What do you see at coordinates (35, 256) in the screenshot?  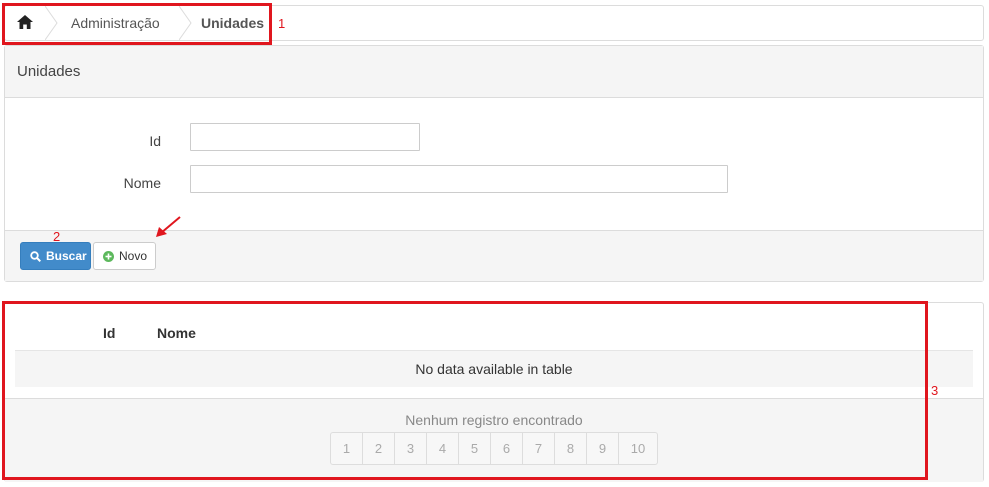 I see `search-icon` at bounding box center [35, 256].